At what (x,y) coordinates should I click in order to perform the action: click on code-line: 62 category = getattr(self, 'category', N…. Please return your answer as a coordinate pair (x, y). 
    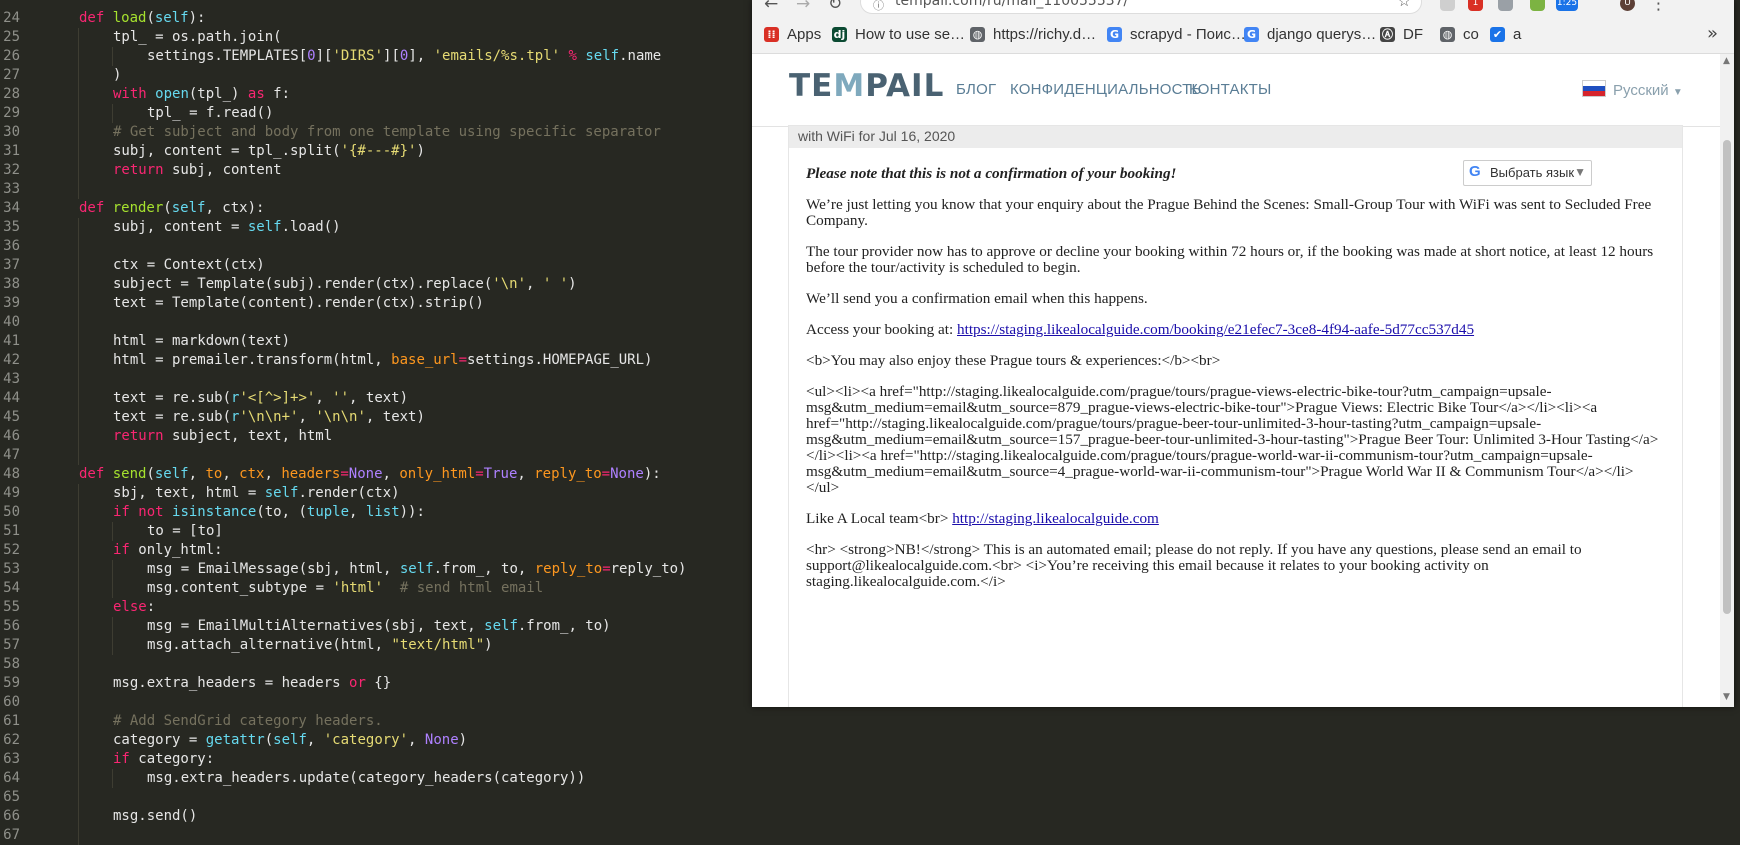
    Looking at the image, I should click on (380, 740).